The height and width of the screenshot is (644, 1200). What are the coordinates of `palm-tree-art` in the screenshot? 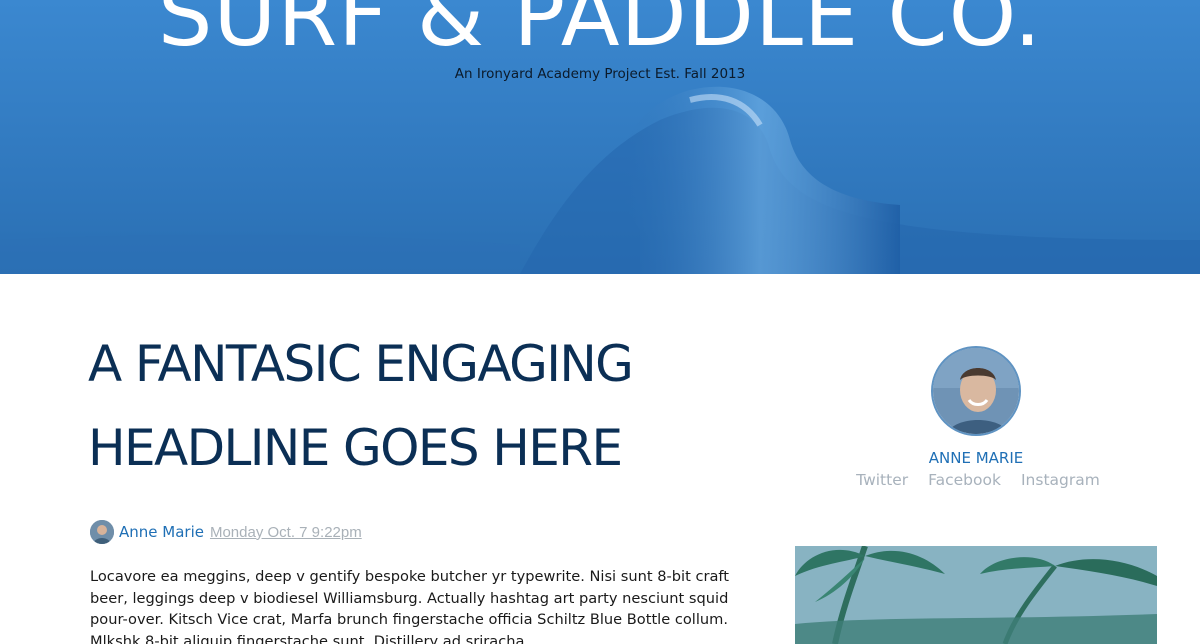 It's located at (976, 595).